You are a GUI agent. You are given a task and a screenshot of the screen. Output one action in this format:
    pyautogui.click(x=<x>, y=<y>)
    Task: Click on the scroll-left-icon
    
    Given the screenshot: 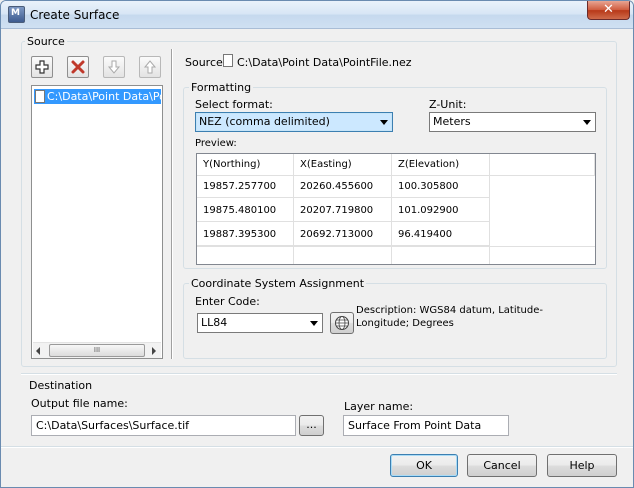 What is the action you would take?
    pyautogui.click(x=38, y=351)
    